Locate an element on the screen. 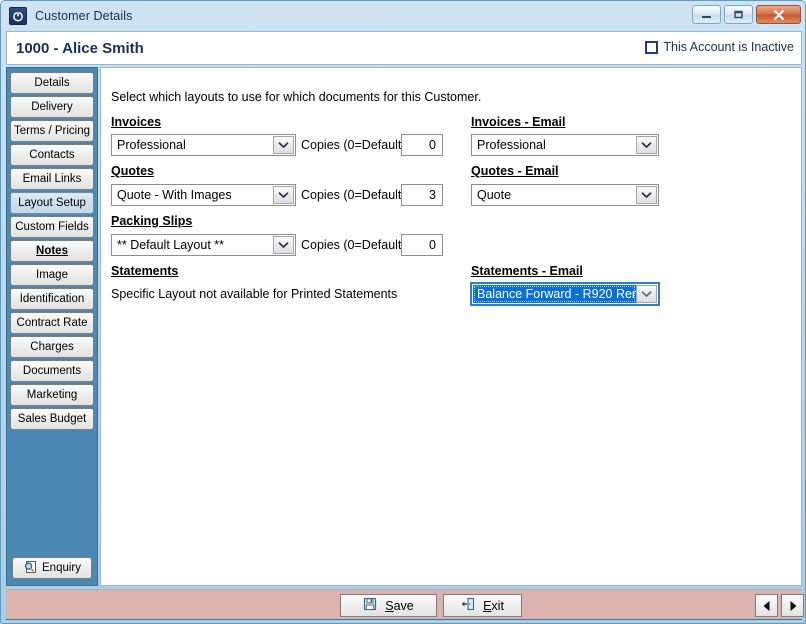 The image size is (806, 624). sidebar-item-label: Contacts is located at coordinates (52, 155).